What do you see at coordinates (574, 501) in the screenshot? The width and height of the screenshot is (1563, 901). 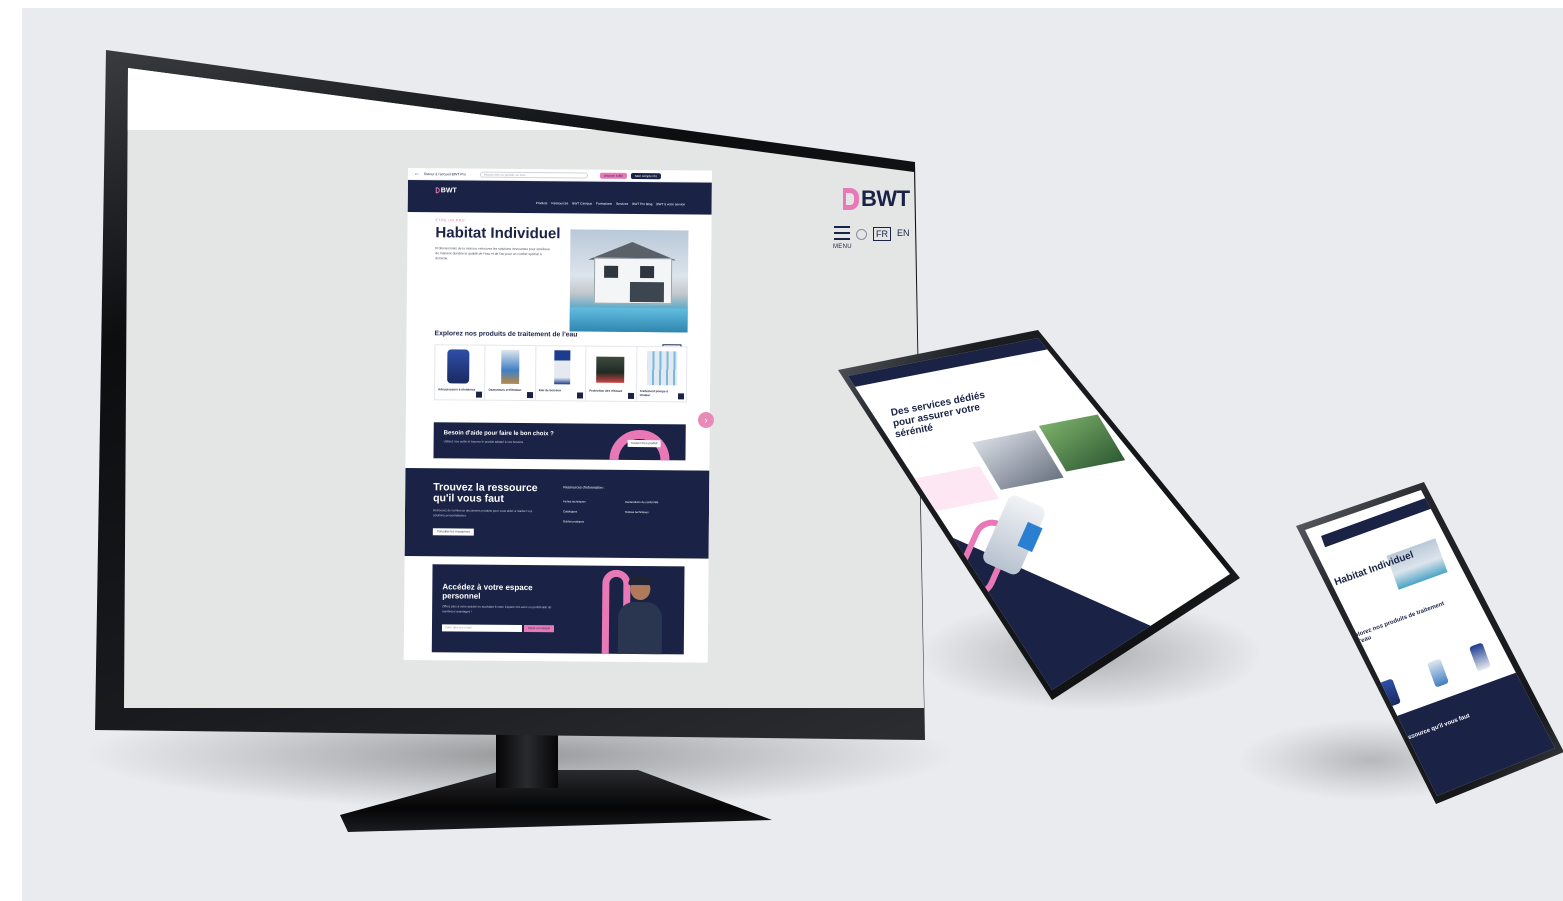 I see `resource-link: Fiches techniques` at bounding box center [574, 501].